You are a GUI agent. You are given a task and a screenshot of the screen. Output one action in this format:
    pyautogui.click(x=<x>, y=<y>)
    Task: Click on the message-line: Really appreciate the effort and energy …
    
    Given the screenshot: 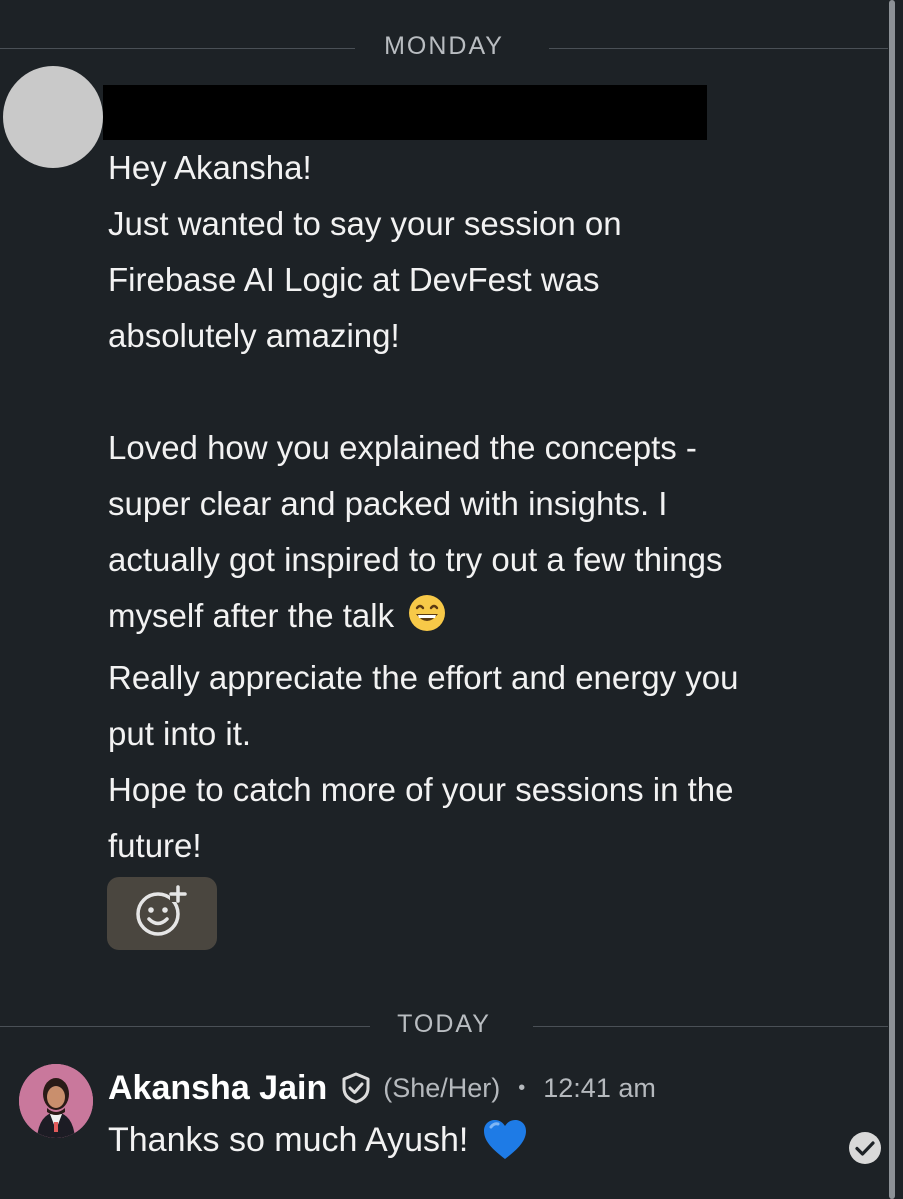 What is the action you would take?
    pyautogui.click(x=423, y=677)
    